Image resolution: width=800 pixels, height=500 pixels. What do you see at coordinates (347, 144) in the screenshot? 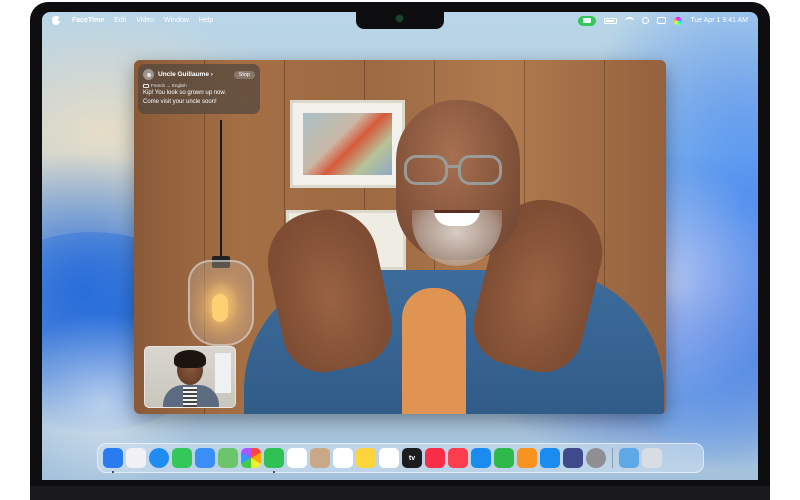
I see `wall-painting` at bounding box center [347, 144].